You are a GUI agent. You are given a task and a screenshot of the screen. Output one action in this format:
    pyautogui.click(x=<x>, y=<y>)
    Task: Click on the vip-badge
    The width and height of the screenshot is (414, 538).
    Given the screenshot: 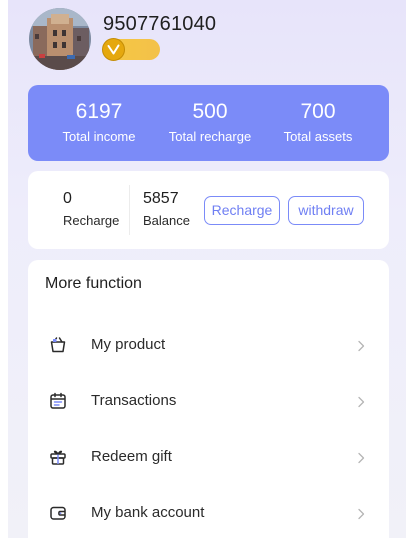 What is the action you would take?
    pyautogui.click(x=131, y=49)
    